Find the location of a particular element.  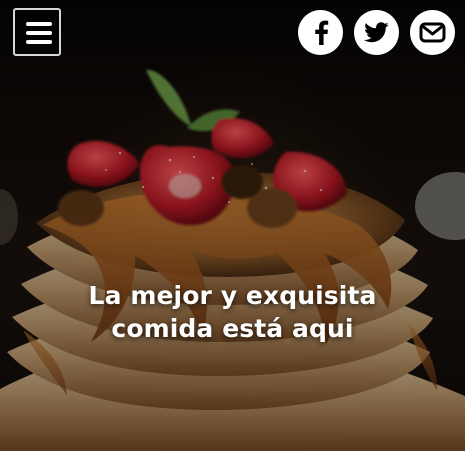

menu-button is located at coordinates (37, 32).